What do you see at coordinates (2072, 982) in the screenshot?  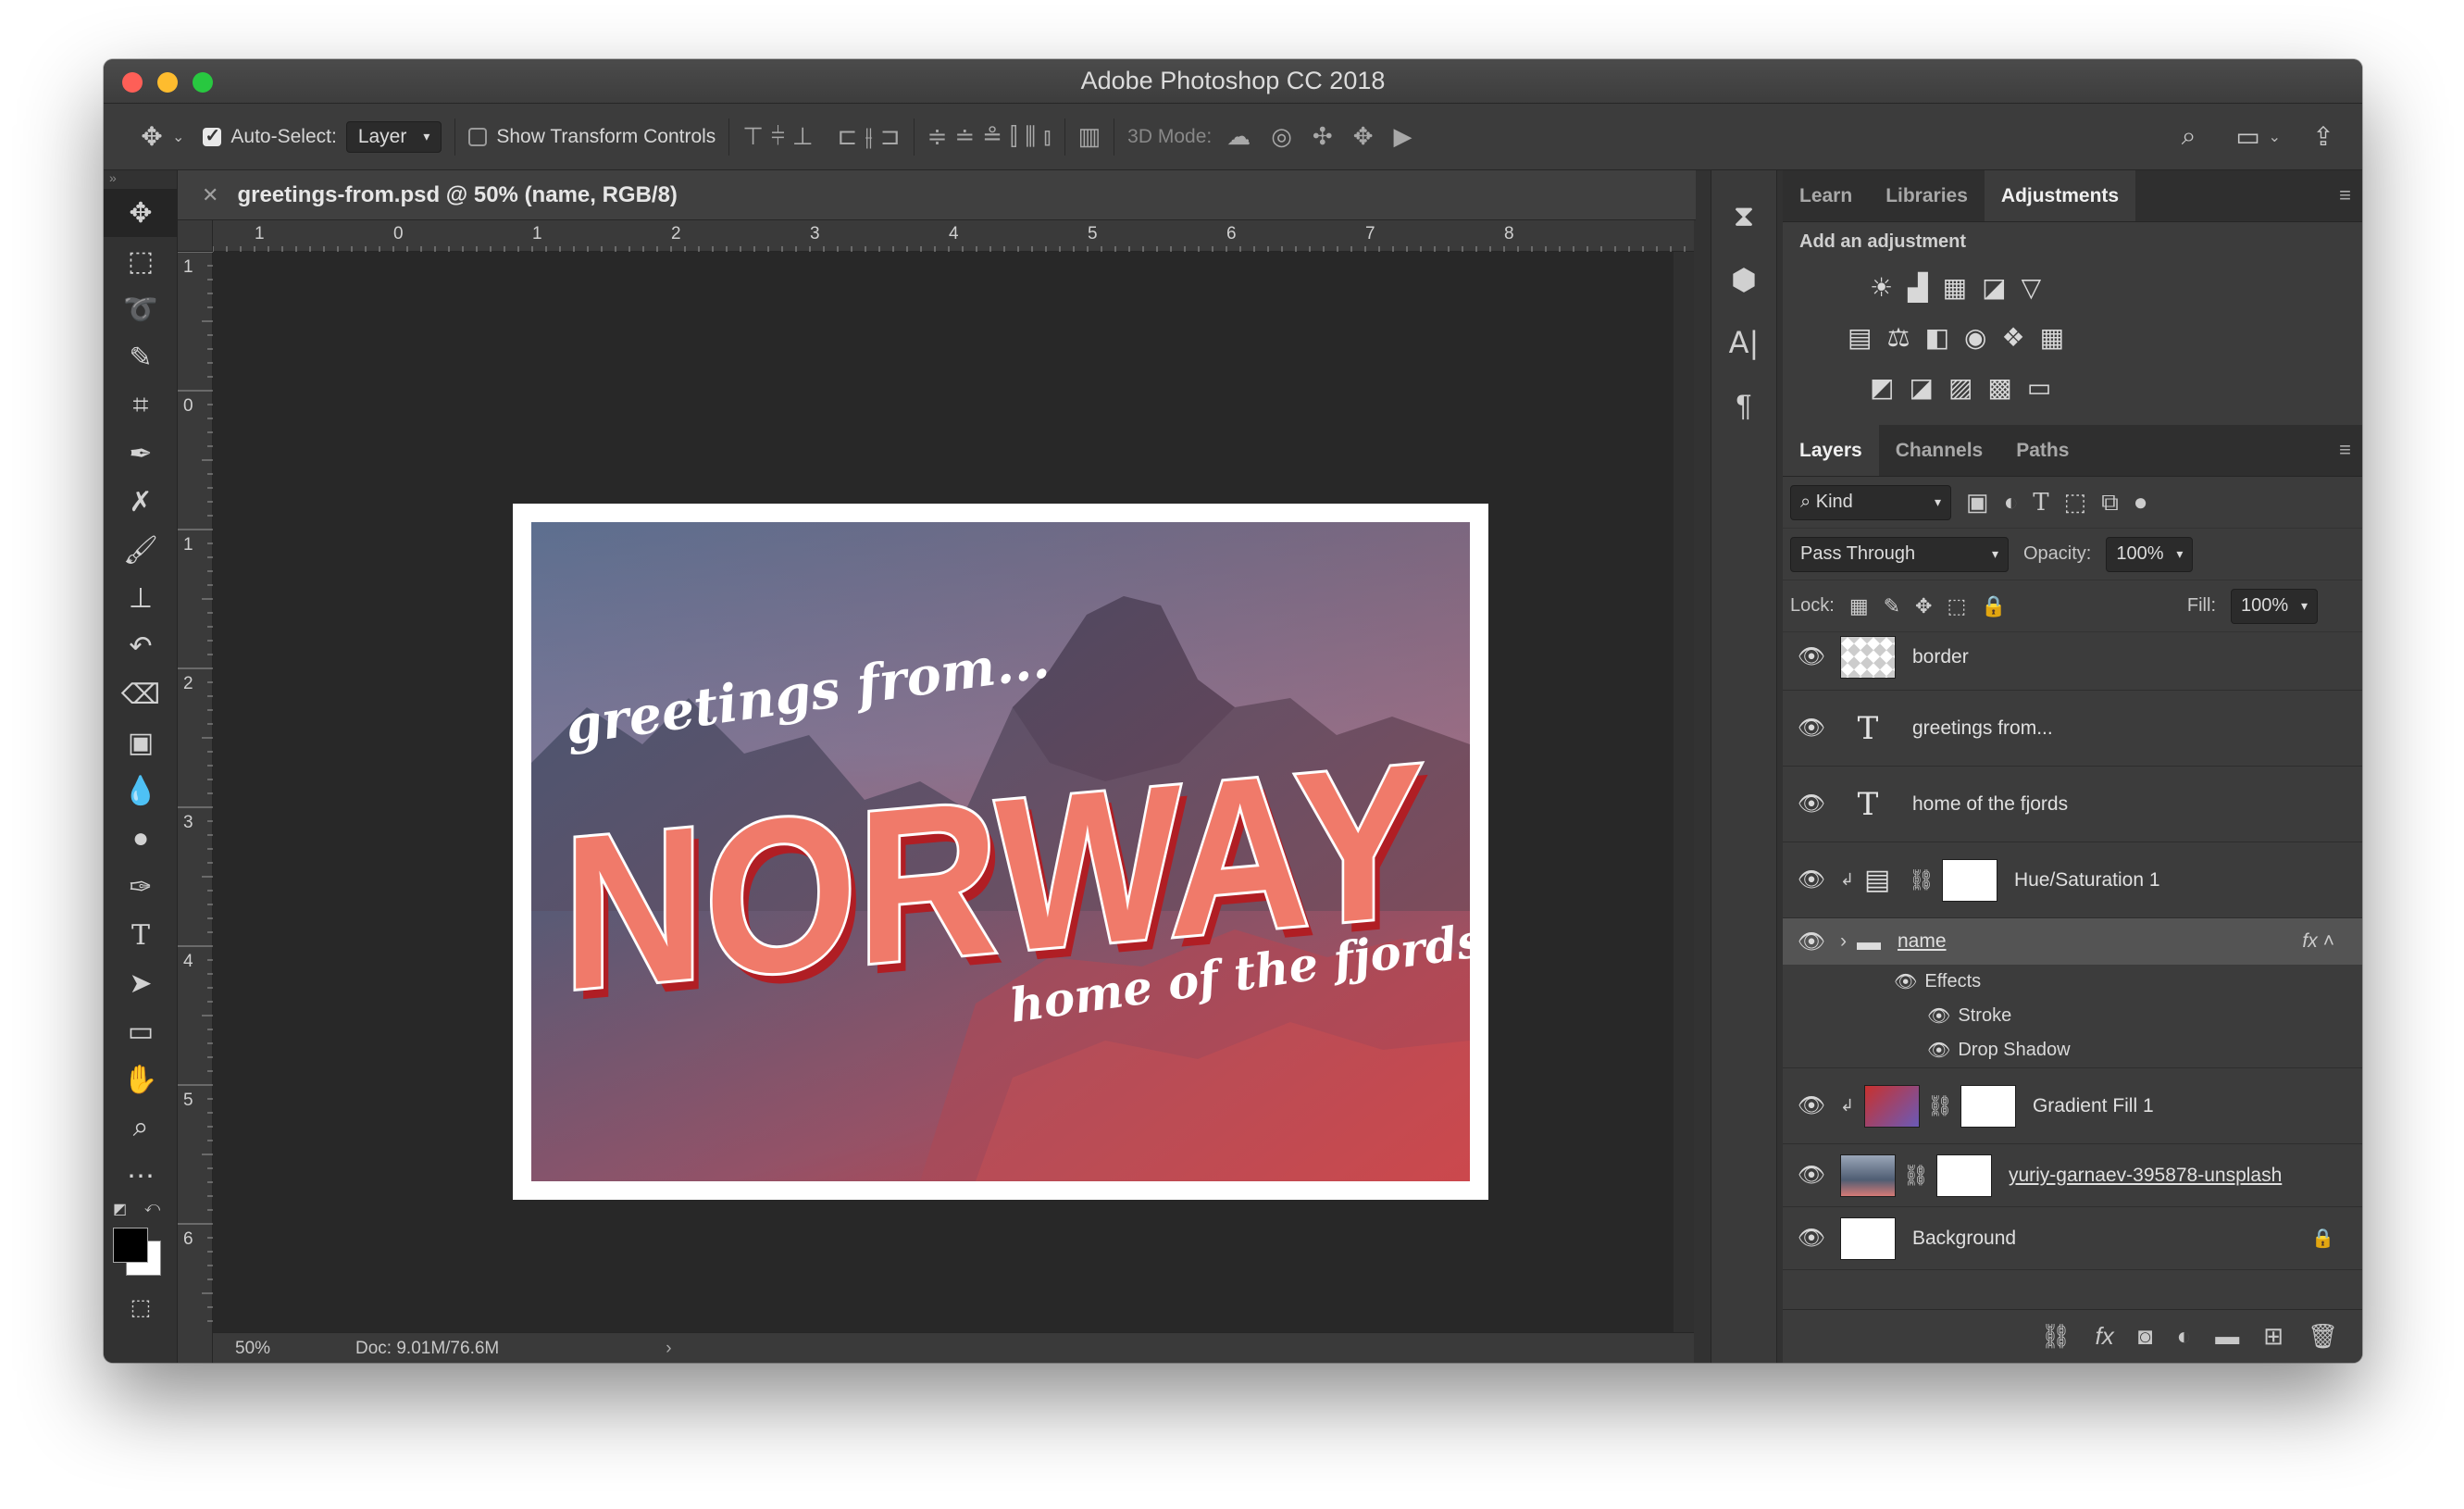 I see `effects-row: 👁 Effects` at bounding box center [2072, 982].